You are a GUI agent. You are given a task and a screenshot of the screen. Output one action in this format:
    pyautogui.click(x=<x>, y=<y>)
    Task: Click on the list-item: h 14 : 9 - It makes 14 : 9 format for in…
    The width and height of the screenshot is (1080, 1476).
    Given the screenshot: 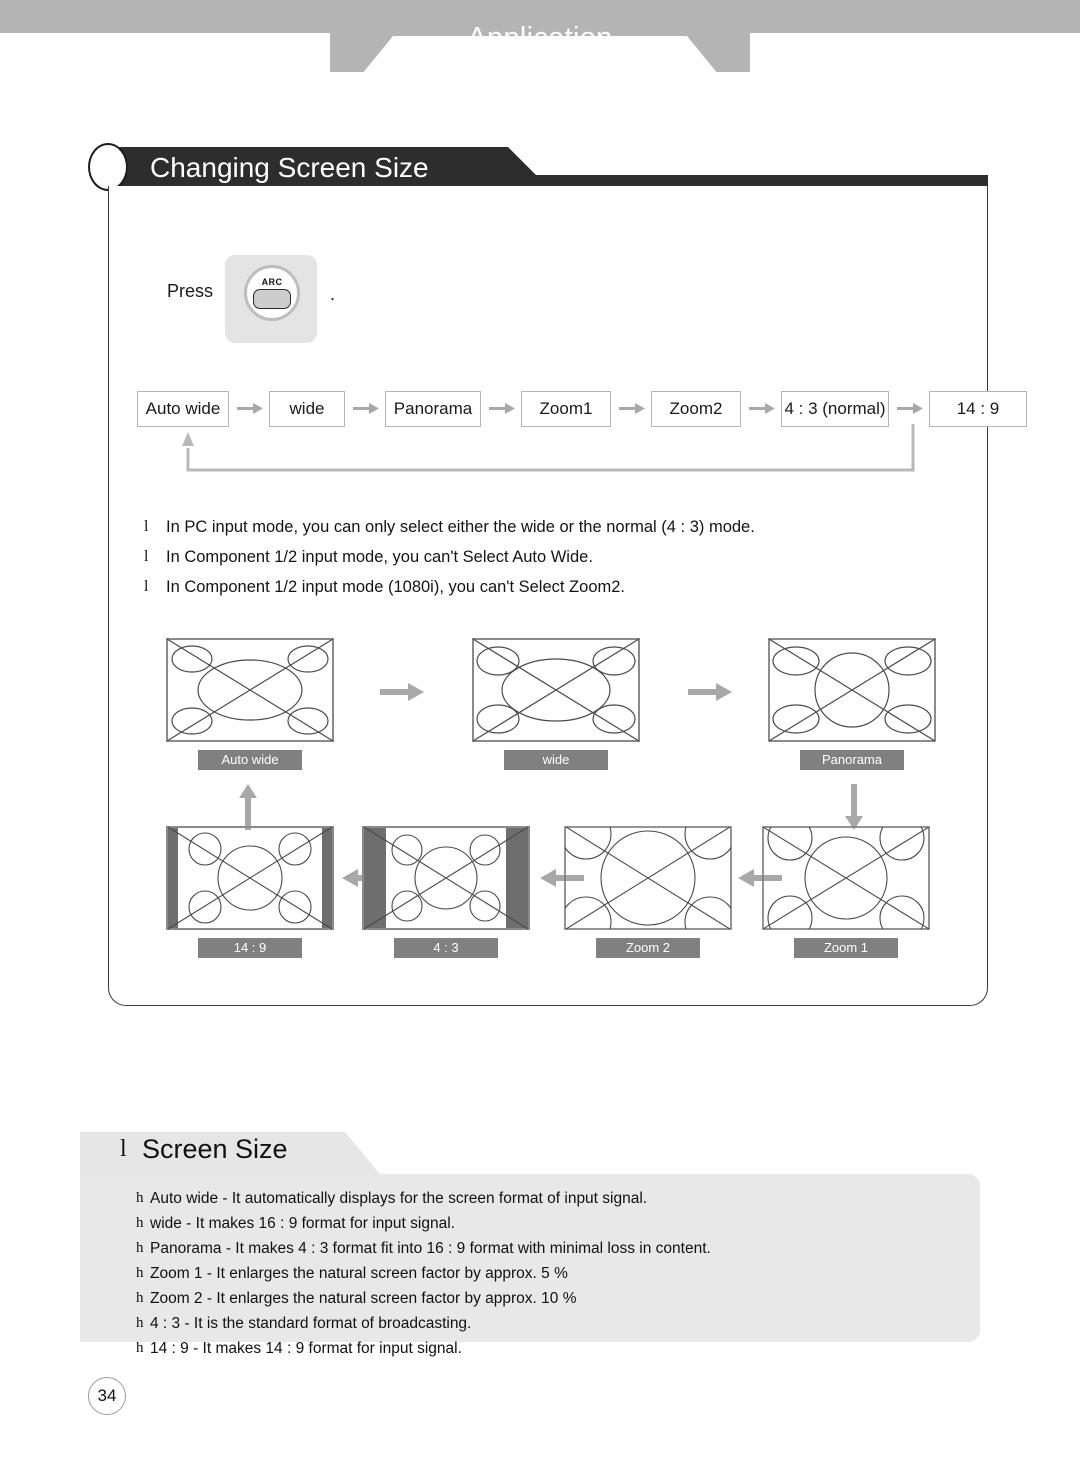 What is the action you would take?
    pyautogui.click(x=546, y=1349)
    